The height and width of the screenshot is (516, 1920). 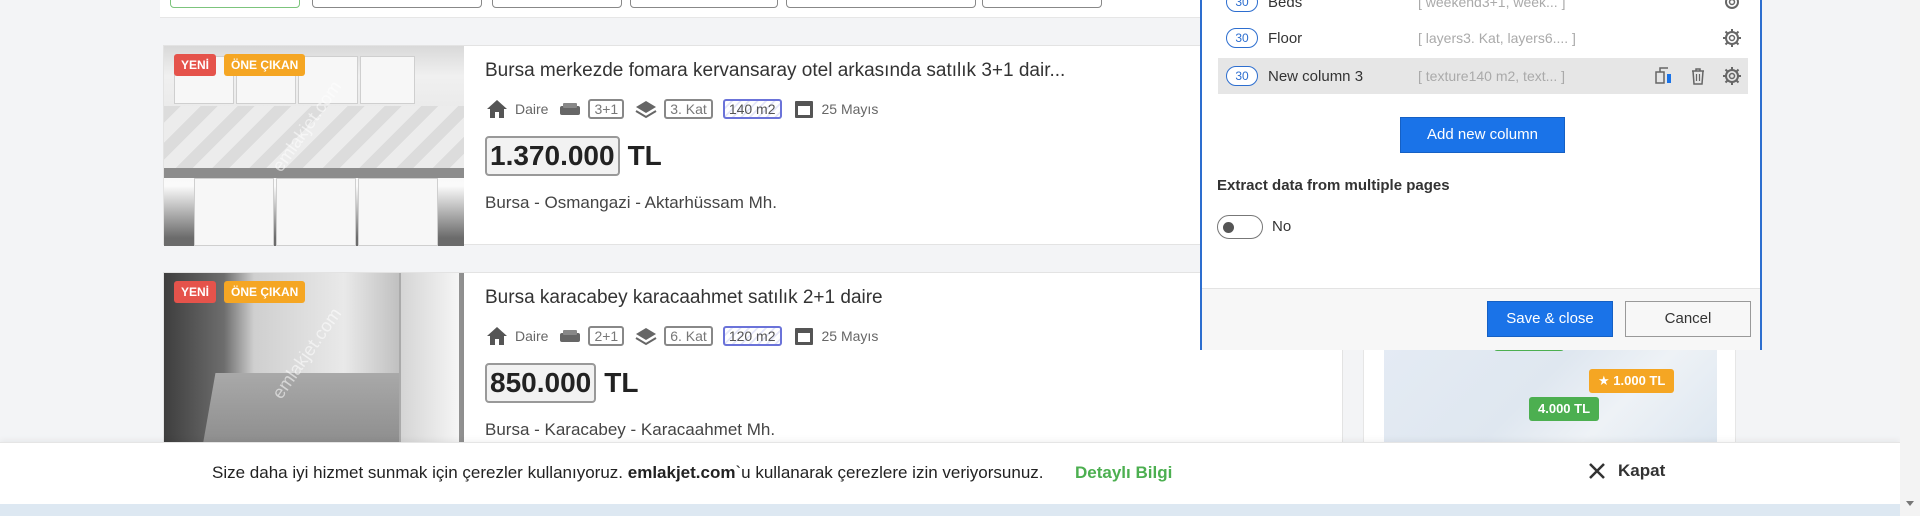 What do you see at coordinates (1688, 319) in the screenshot?
I see `cancel-button: Cancel` at bounding box center [1688, 319].